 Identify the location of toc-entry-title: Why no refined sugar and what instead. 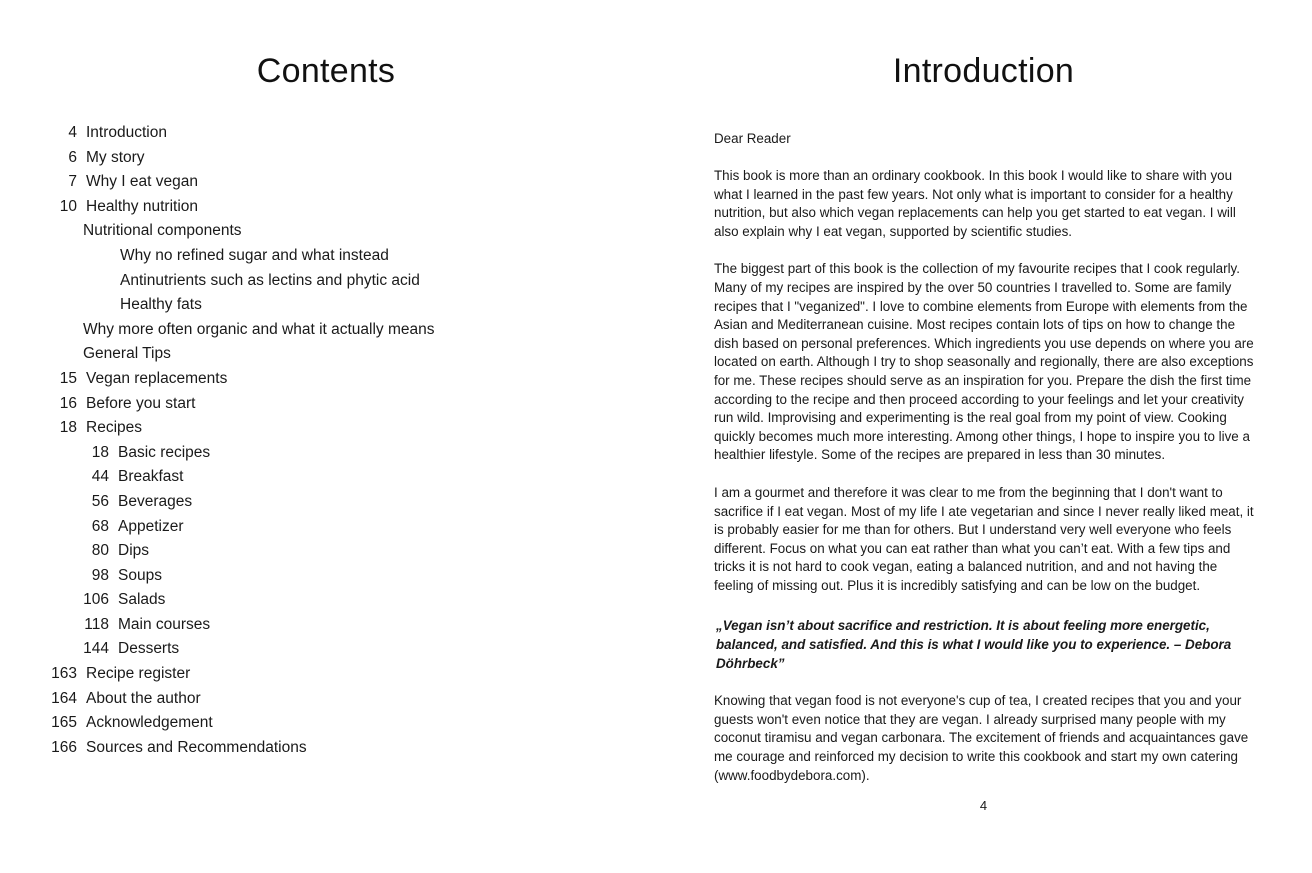
(254, 255).